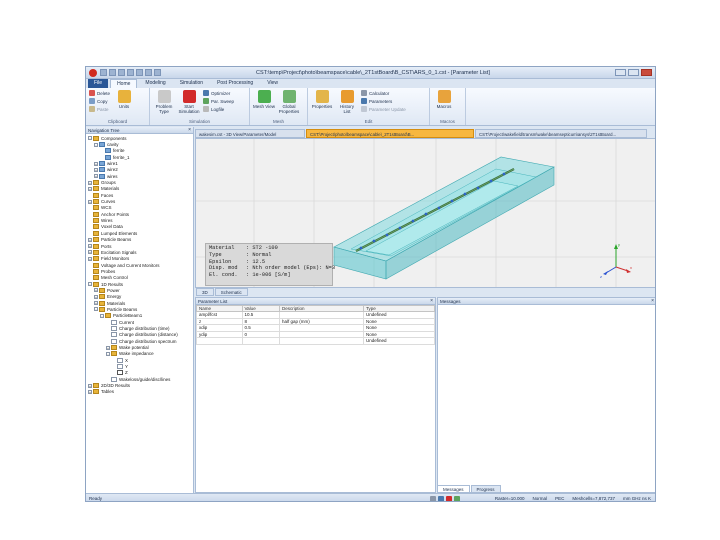 The image size is (720, 540). I want to click on tab-simulation: Simulation, so click(191, 83).